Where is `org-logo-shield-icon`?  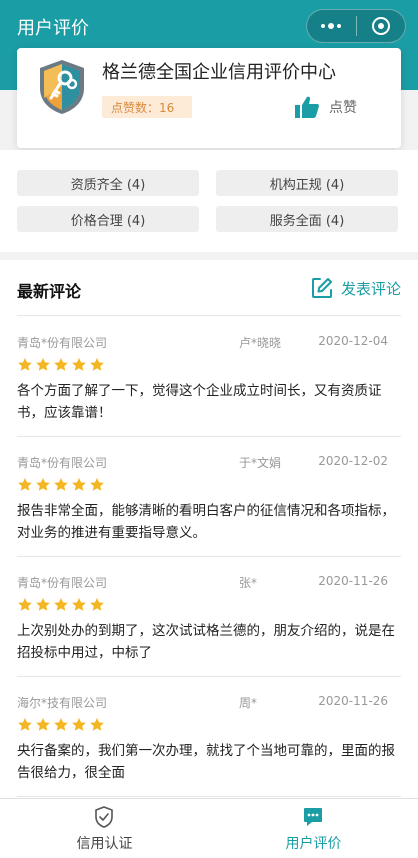
org-logo-shield-icon is located at coordinates (62, 87).